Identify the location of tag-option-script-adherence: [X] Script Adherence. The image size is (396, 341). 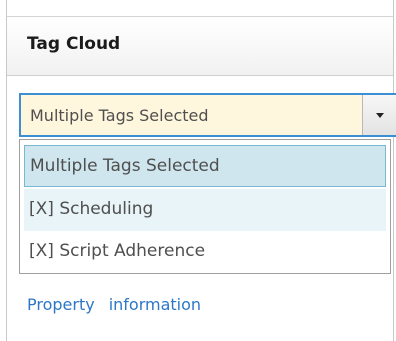
(205, 252).